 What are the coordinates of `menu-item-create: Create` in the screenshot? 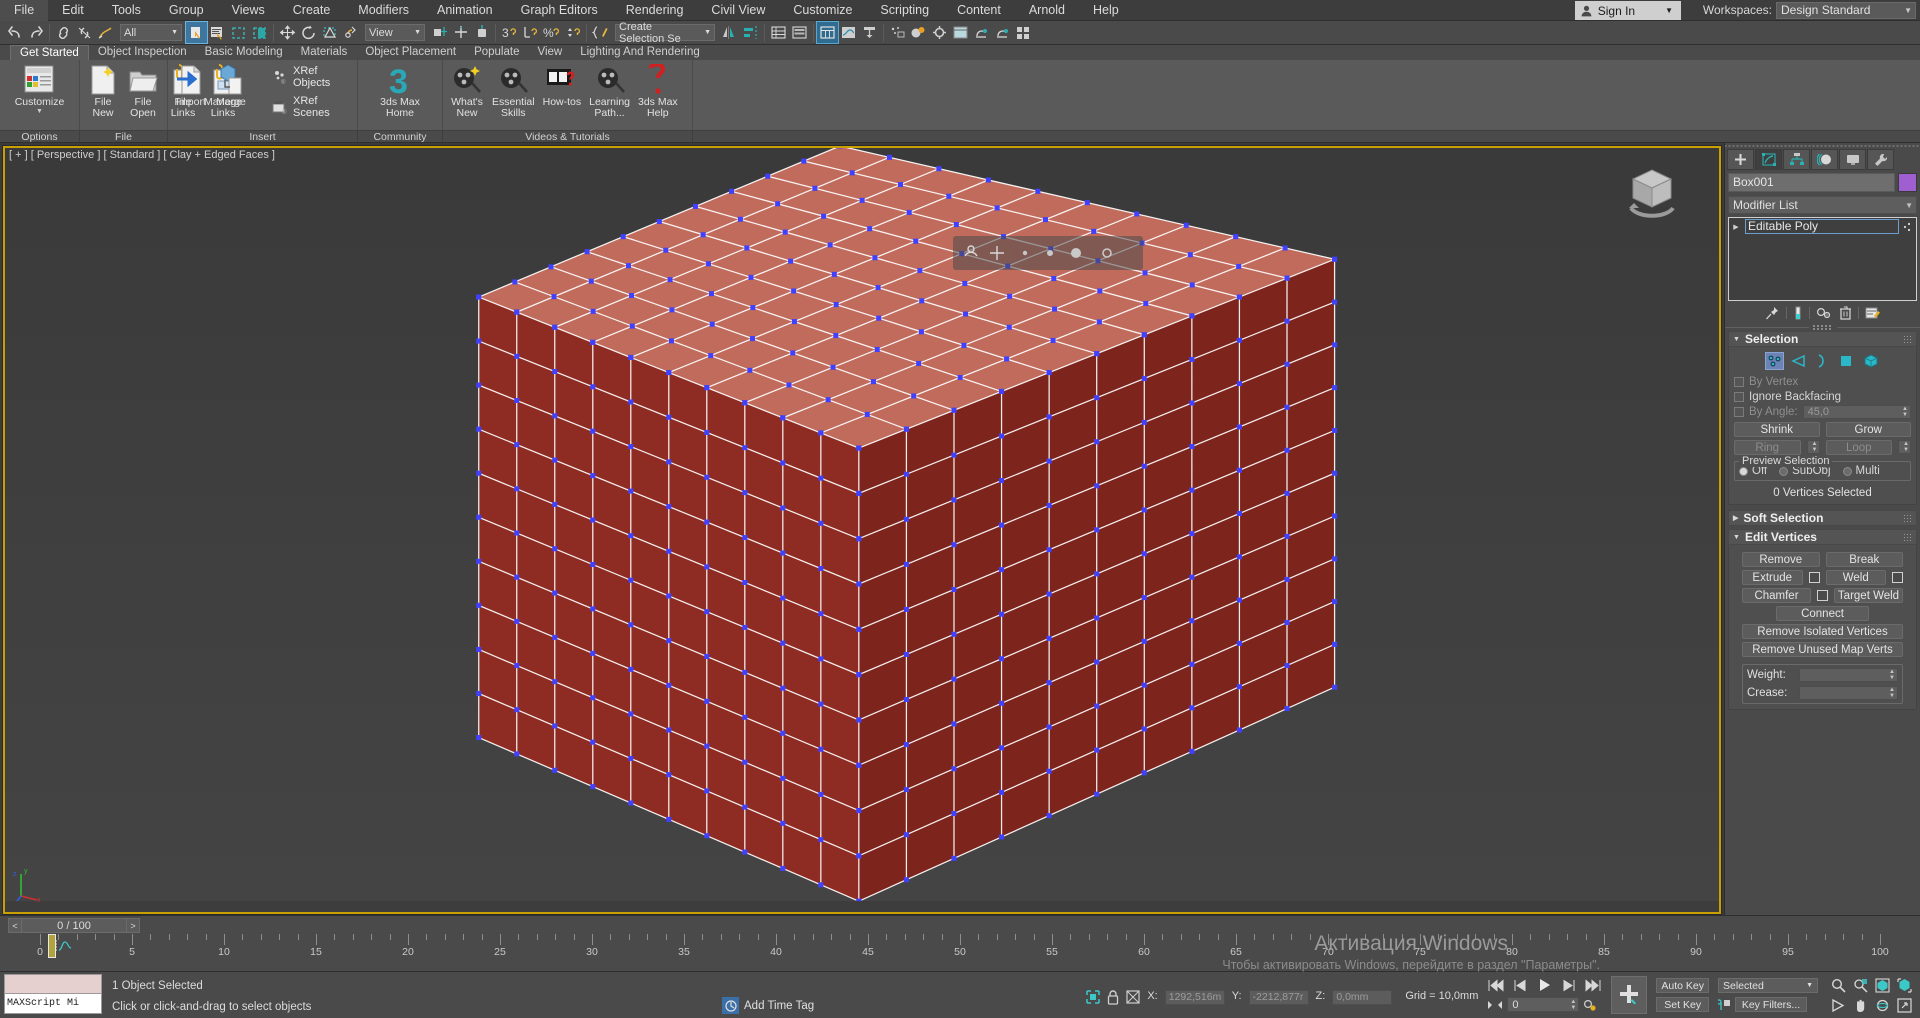 It's located at (312, 10).